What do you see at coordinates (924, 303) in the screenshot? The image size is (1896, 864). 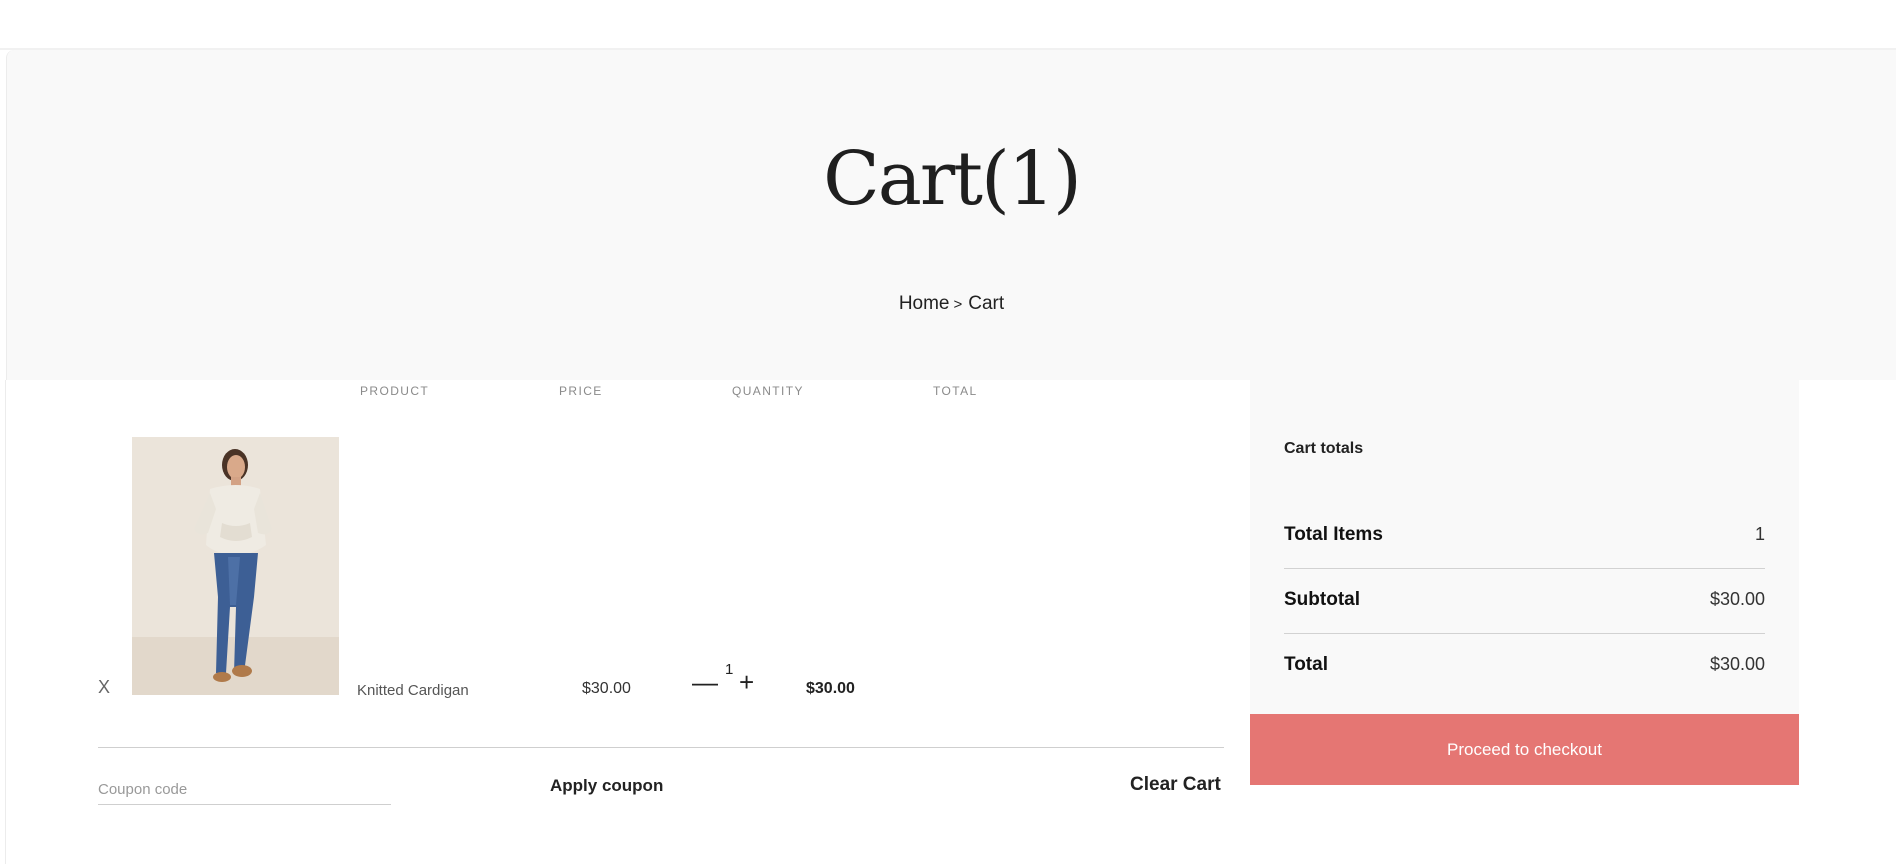 I see `breadcrumb-home-link: Home` at bounding box center [924, 303].